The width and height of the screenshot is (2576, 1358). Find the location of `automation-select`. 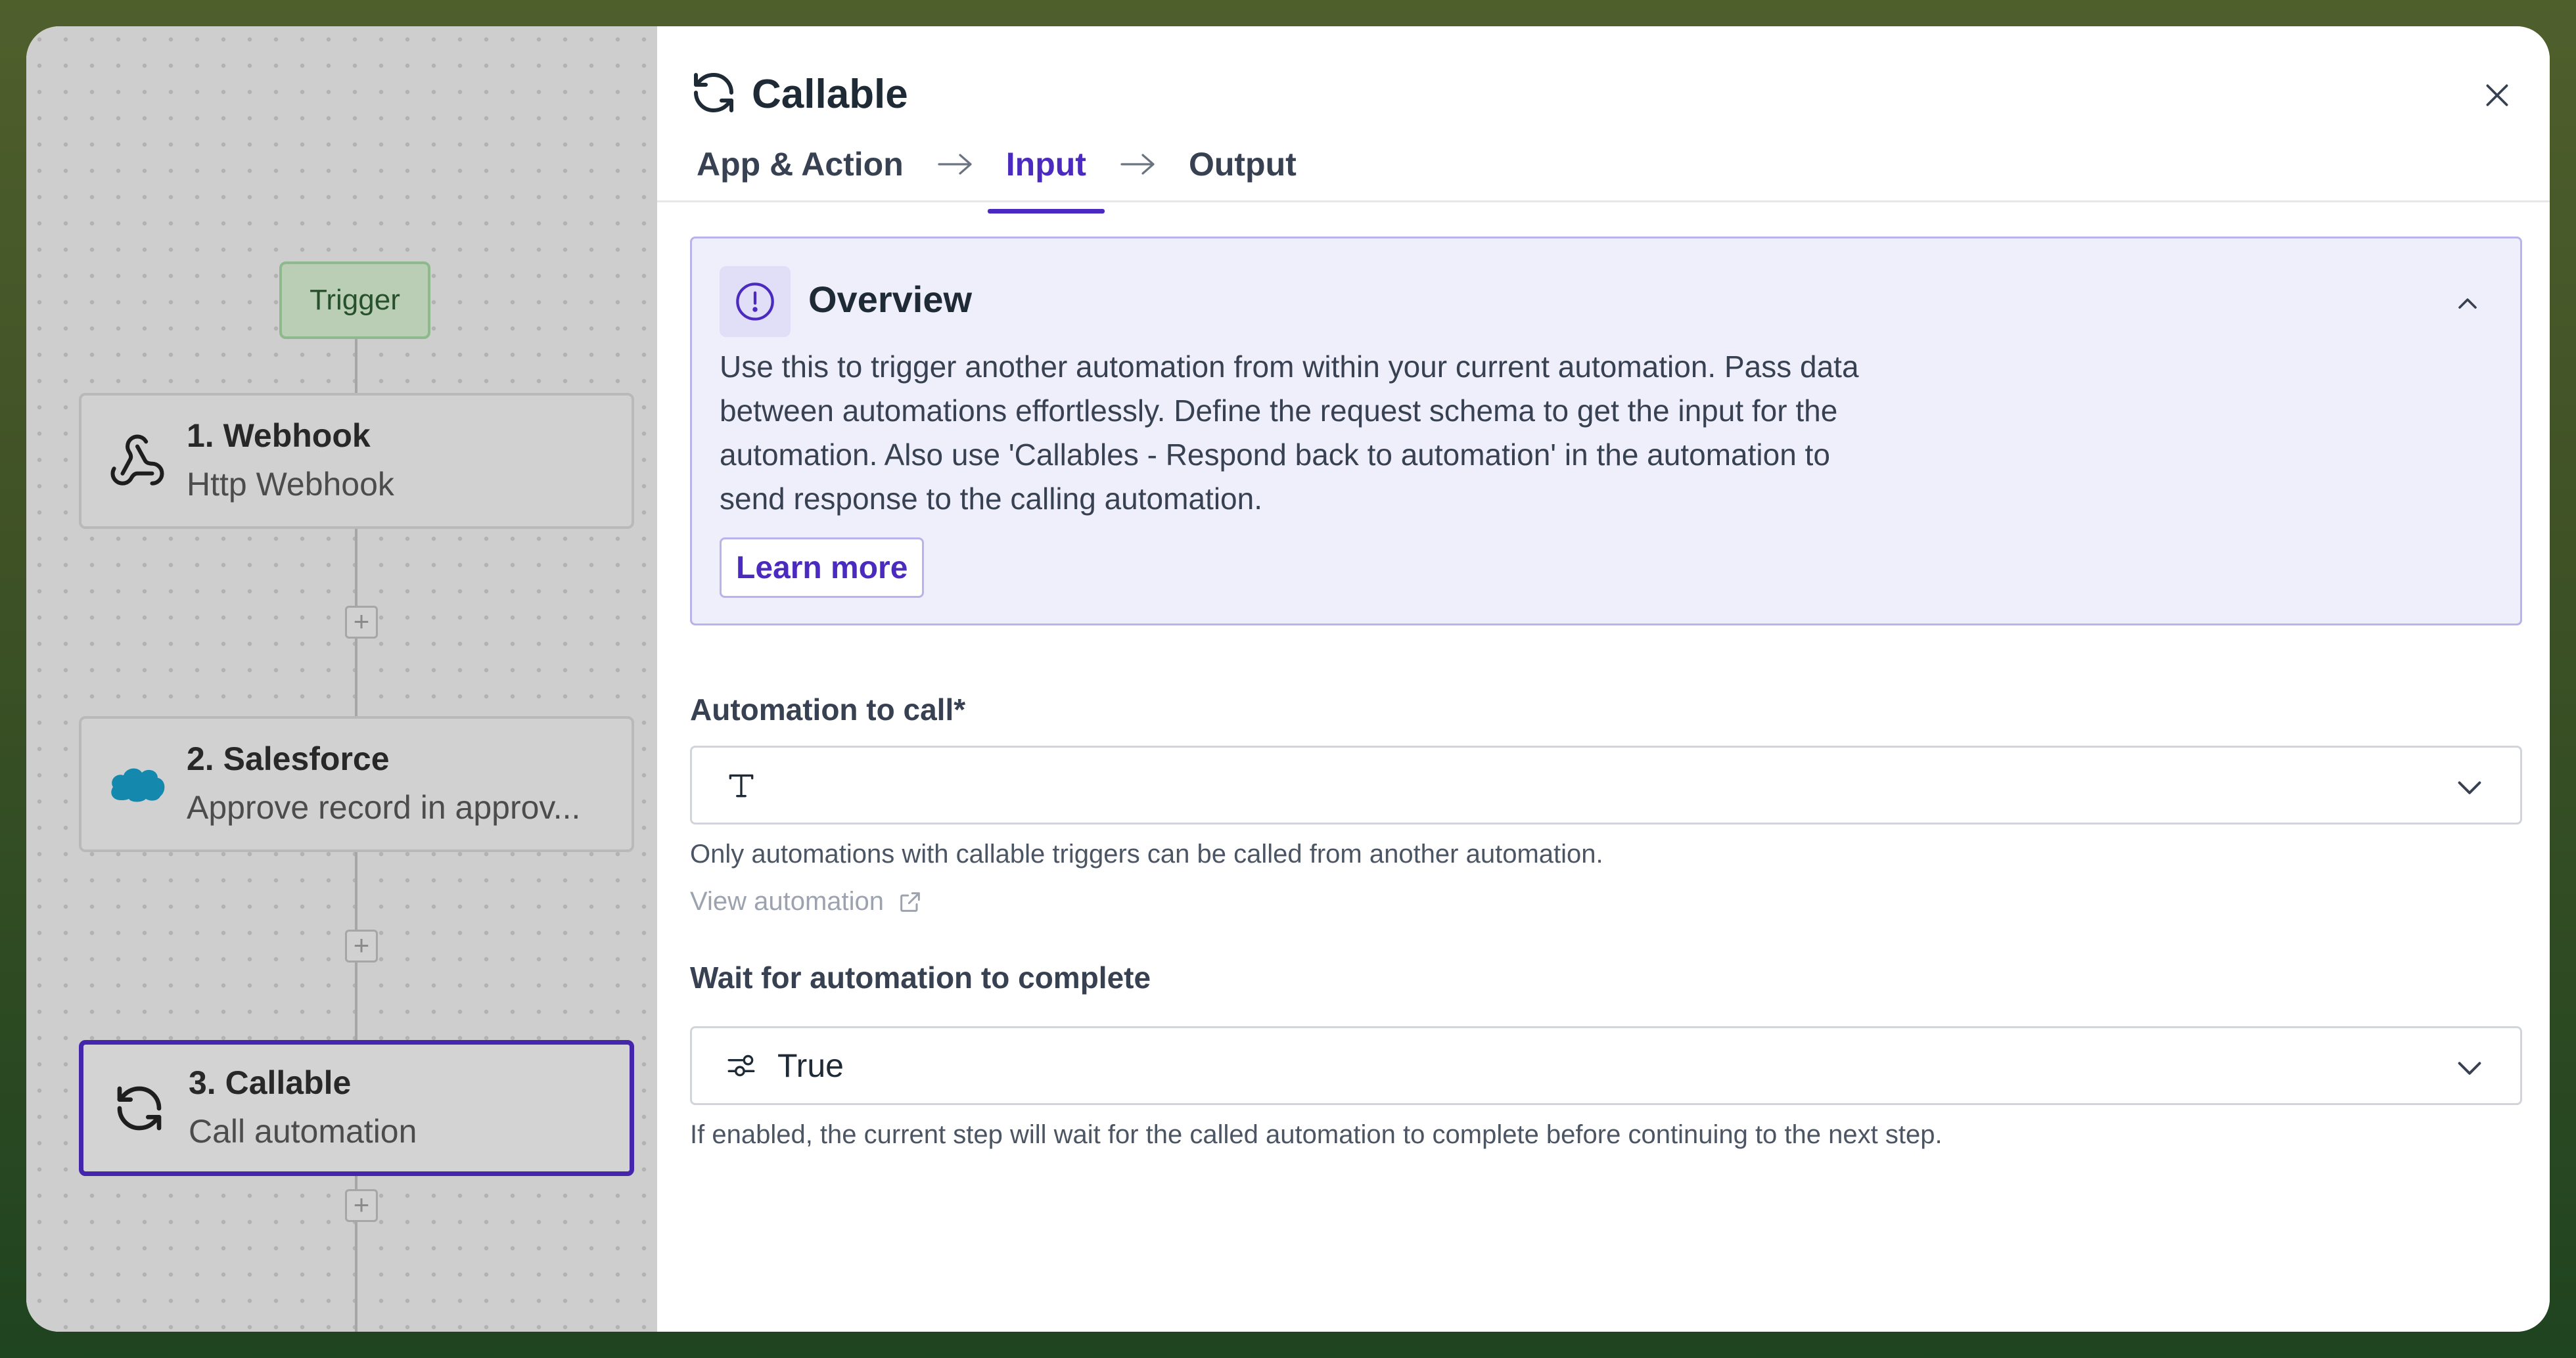

automation-select is located at coordinates (1606, 785).